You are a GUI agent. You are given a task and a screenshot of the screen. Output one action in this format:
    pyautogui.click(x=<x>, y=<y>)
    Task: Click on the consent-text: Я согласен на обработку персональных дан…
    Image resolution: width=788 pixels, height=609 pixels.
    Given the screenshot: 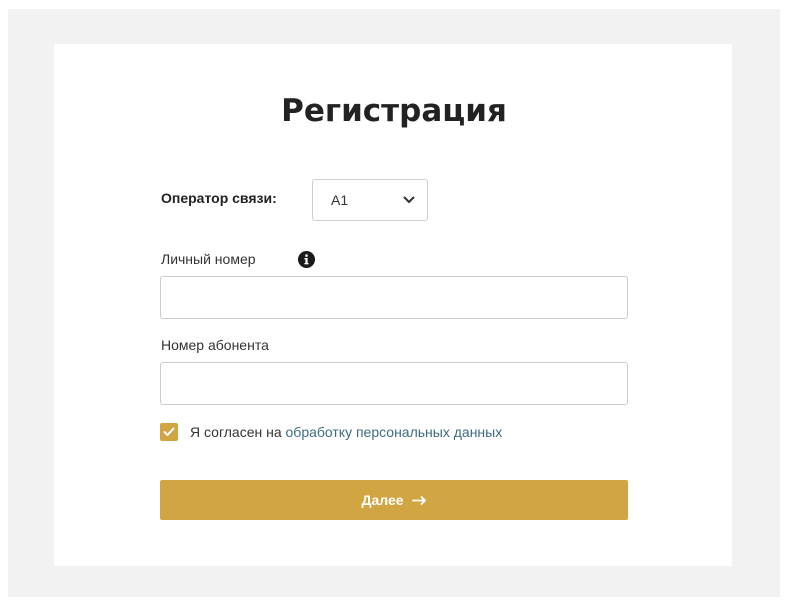 What is the action you would take?
    pyautogui.click(x=346, y=432)
    